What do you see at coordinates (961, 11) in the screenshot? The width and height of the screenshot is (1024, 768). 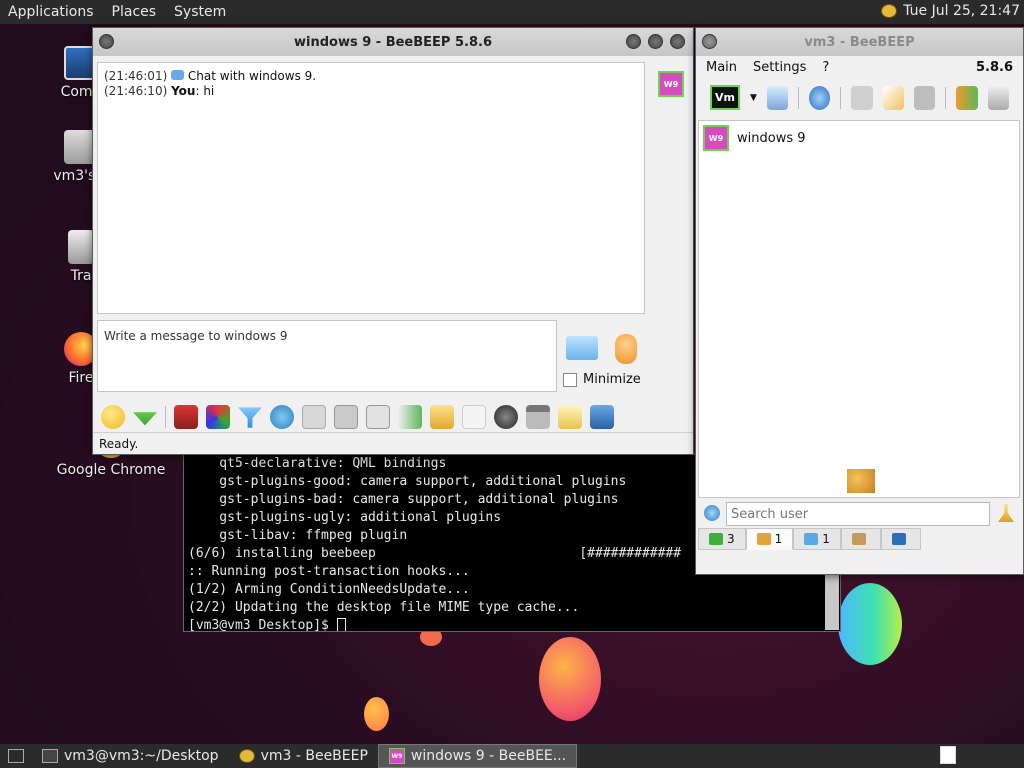 I see `clock: Tue Jul 25, 21:47` at bounding box center [961, 11].